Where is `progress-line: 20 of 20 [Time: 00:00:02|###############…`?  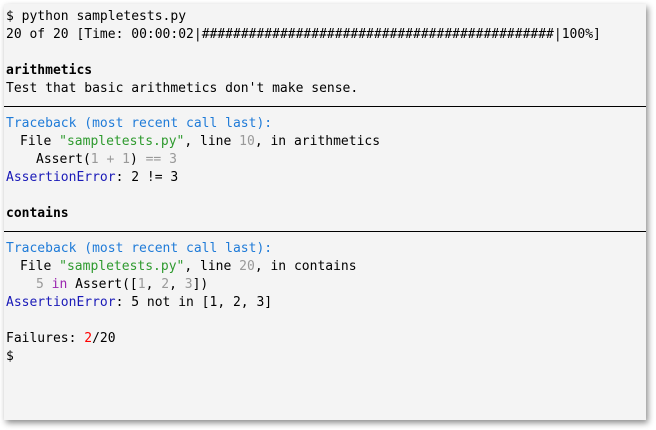 progress-line: 20 of 20 [Time: 00:00:02|###############… is located at coordinates (325, 35).